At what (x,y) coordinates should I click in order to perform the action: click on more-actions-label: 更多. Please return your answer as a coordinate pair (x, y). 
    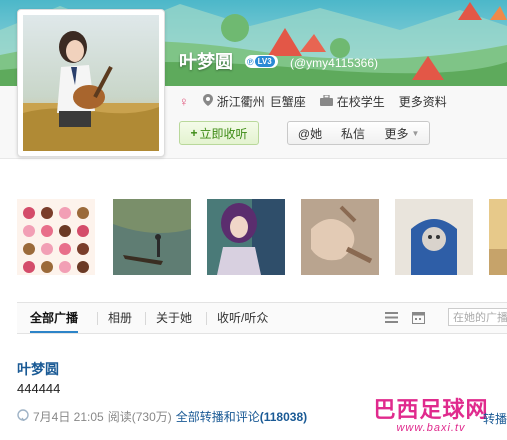
    Looking at the image, I should click on (396, 133).